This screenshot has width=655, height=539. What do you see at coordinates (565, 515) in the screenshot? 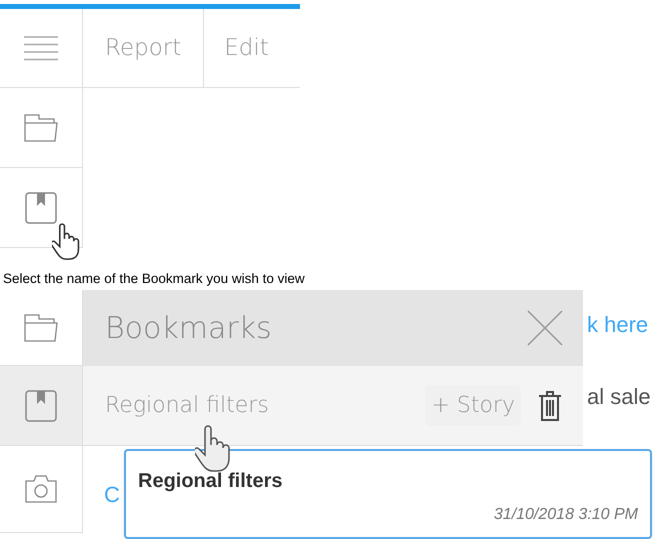
I see `tooltip-date: 31/10/2018 3:10 PM` at bounding box center [565, 515].